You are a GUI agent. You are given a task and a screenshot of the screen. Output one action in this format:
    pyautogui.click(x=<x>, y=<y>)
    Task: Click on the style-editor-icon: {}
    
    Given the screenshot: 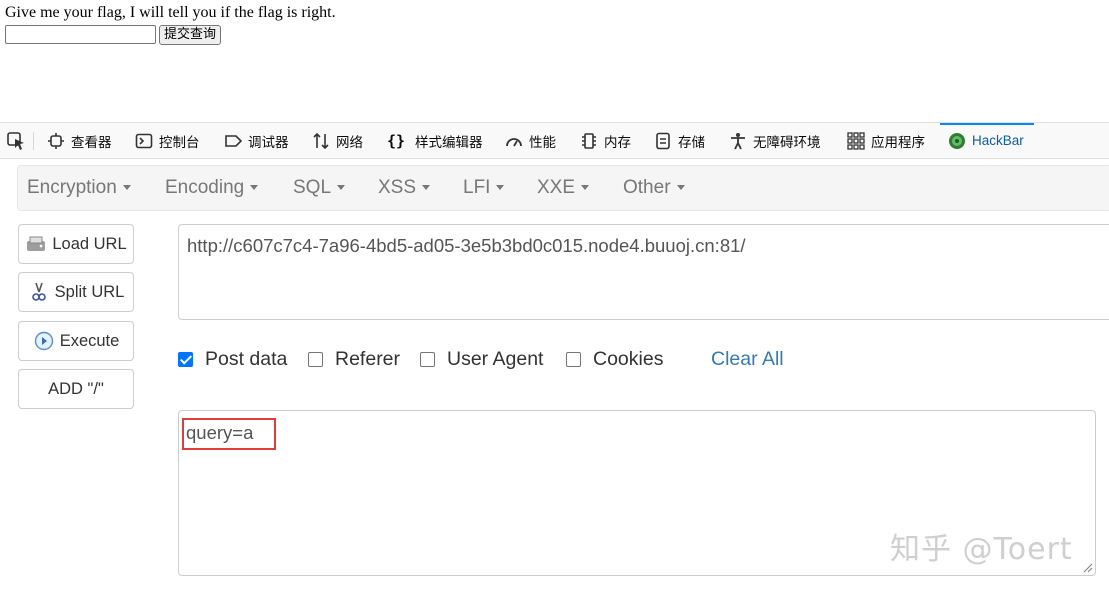 What is the action you would take?
    pyautogui.click(x=396, y=140)
    